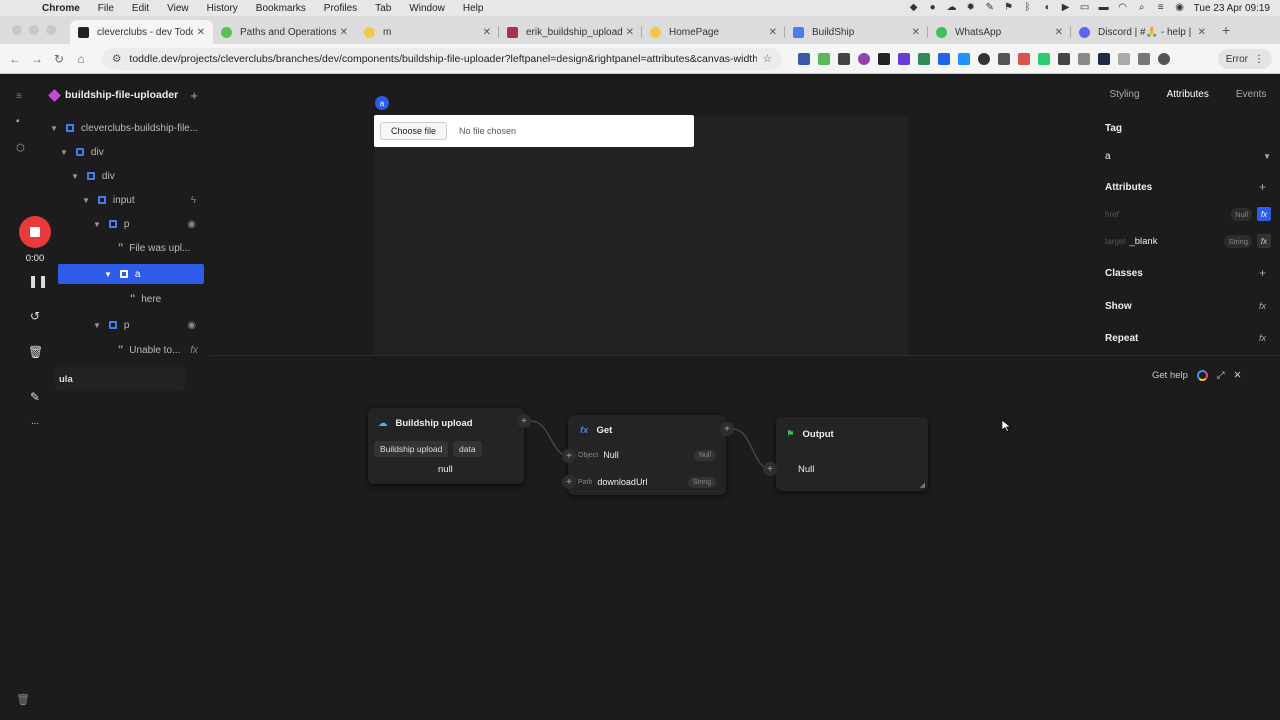 This screenshot has height=720, width=1280. What do you see at coordinates (35, 397) in the screenshot?
I see `pencil-icon: ✎` at bounding box center [35, 397].